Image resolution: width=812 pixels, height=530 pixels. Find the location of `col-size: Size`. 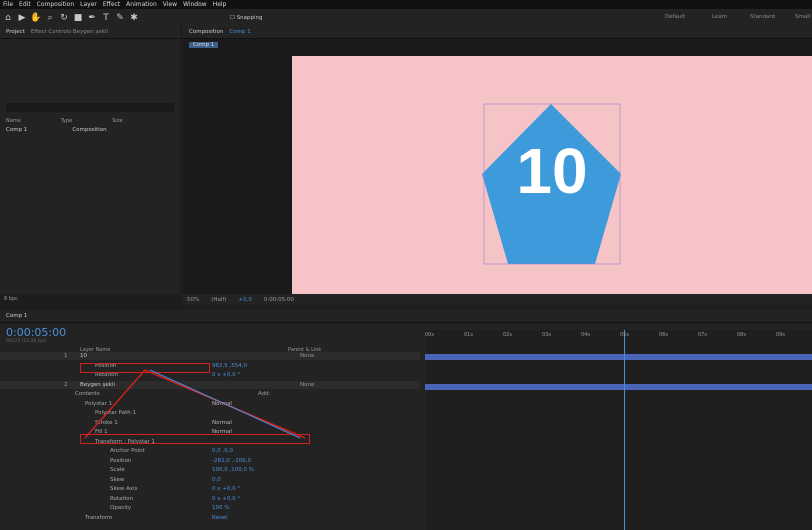

col-size: Size is located at coordinates (117, 121).